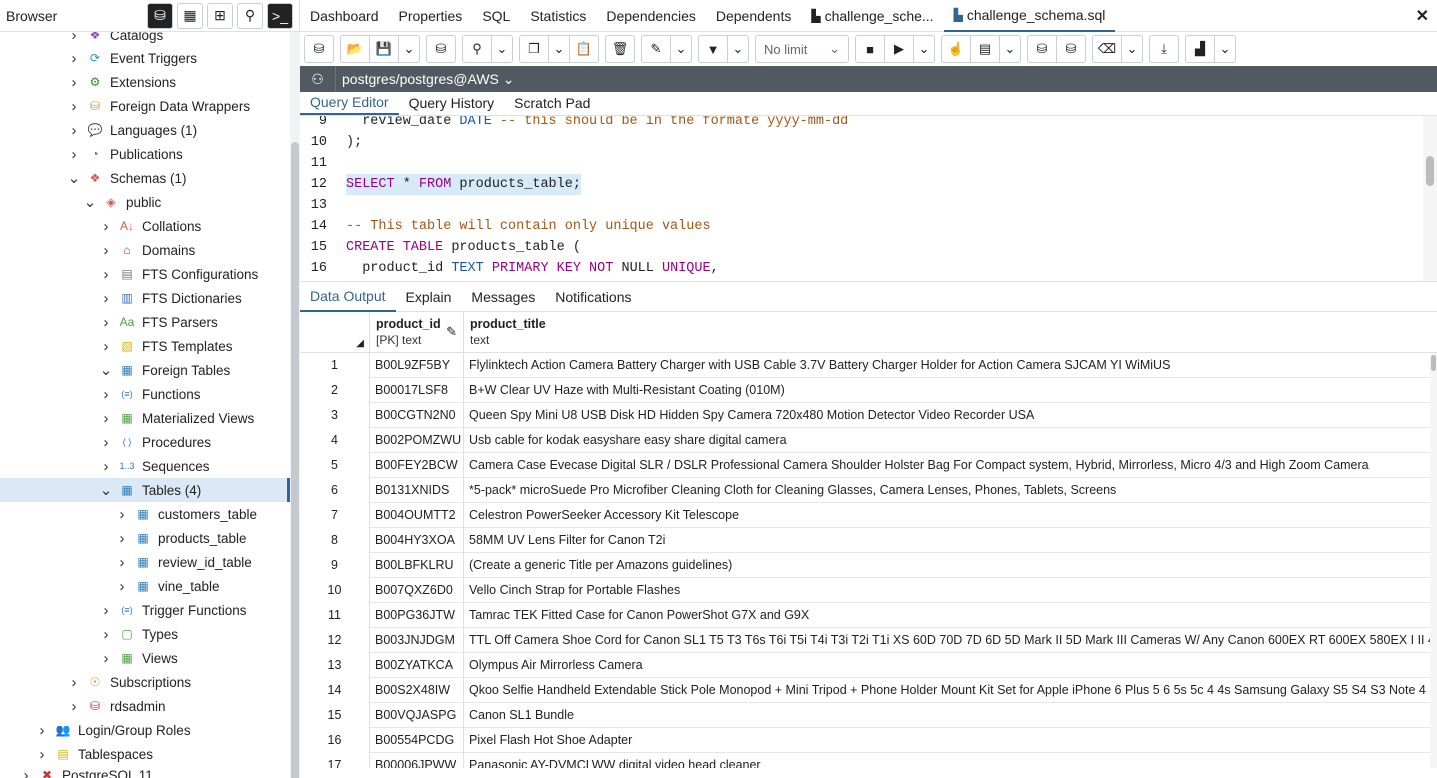 The image size is (1437, 778). What do you see at coordinates (335, 740) in the screenshot?
I see `row-number: 16` at bounding box center [335, 740].